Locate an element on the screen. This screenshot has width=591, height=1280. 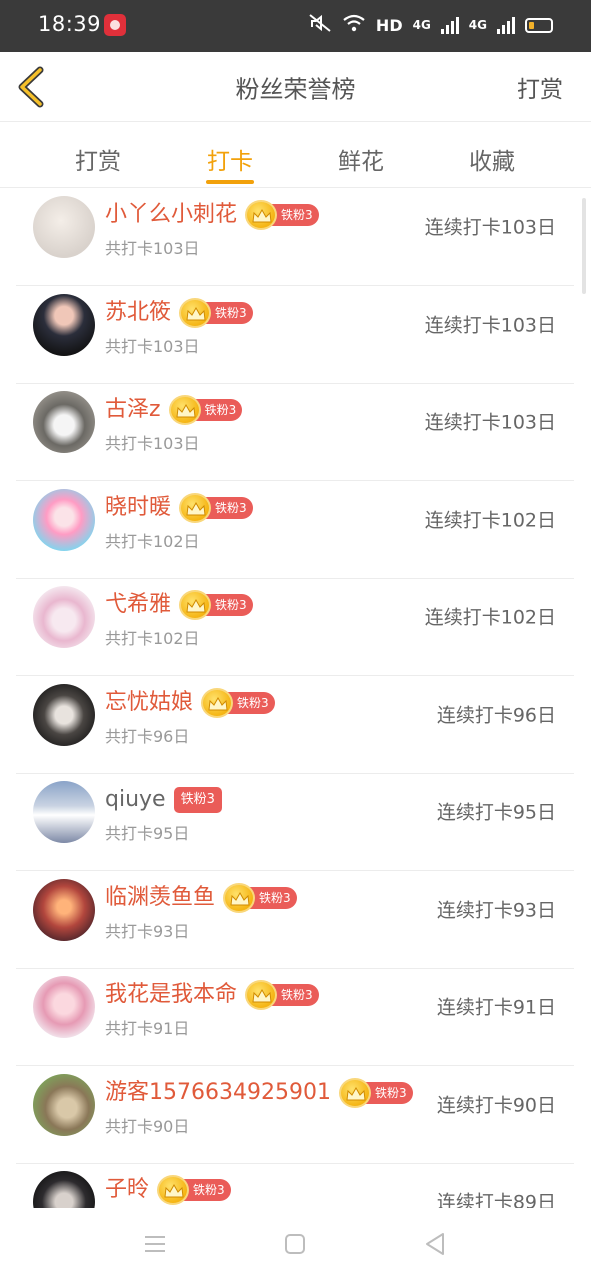
status-time: 18:39 is located at coordinates (70, 24).